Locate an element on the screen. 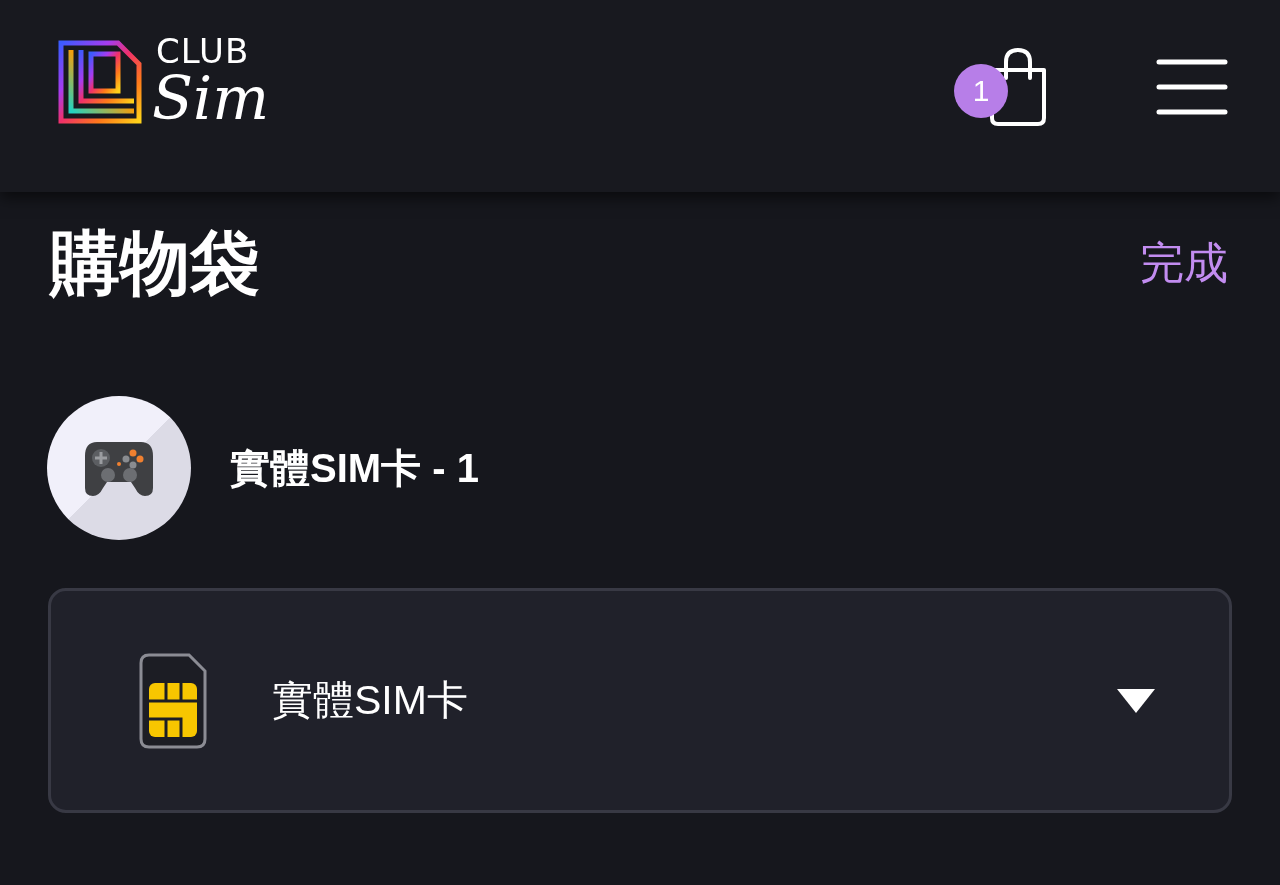  page-title: 購物袋 is located at coordinates (155, 263).